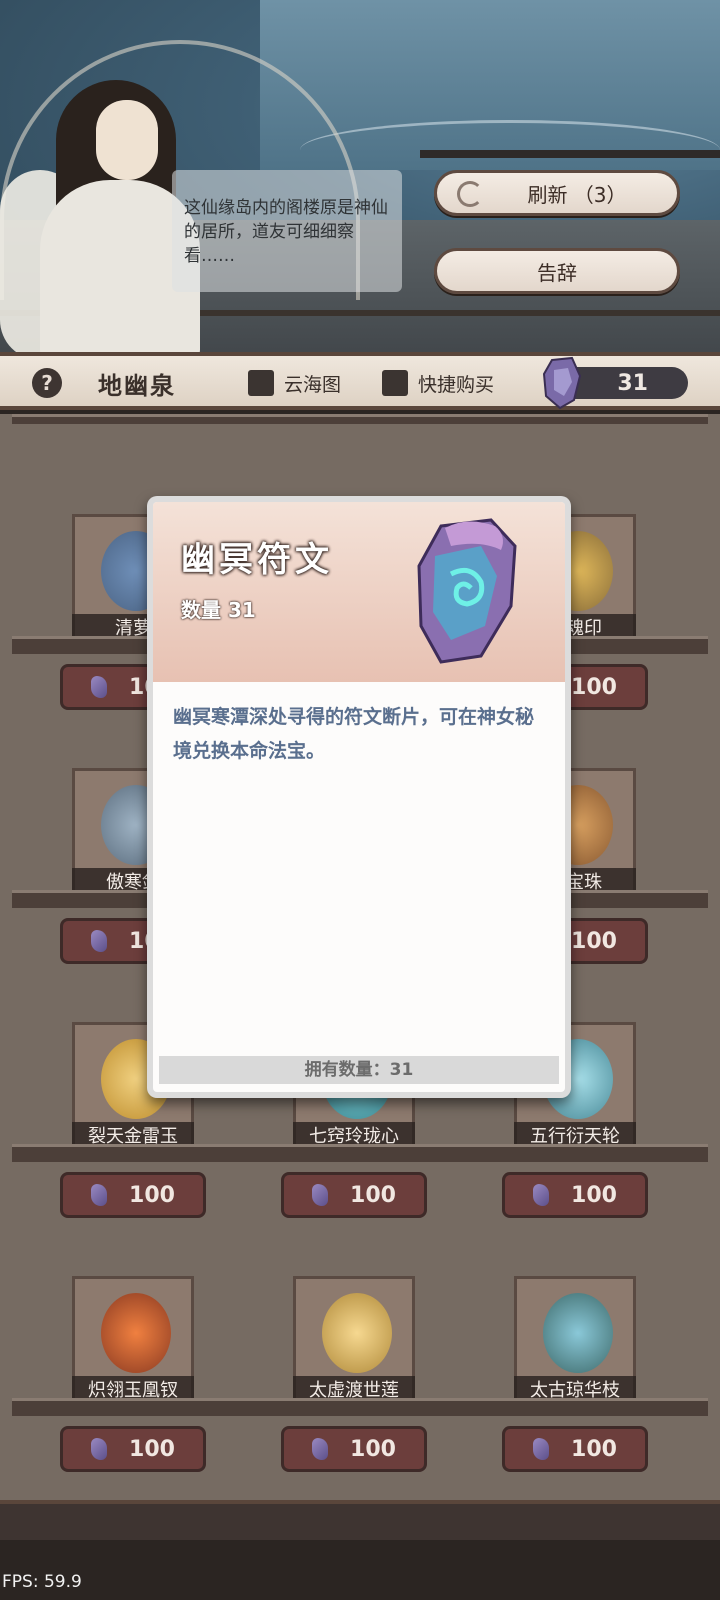 The height and width of the screenshot is (1600, 720). I want to click on modal-description: 幽冥寒潭深处寻得的符文断片，可在神女秘境兑换本命法宝。, so click(354, 734).